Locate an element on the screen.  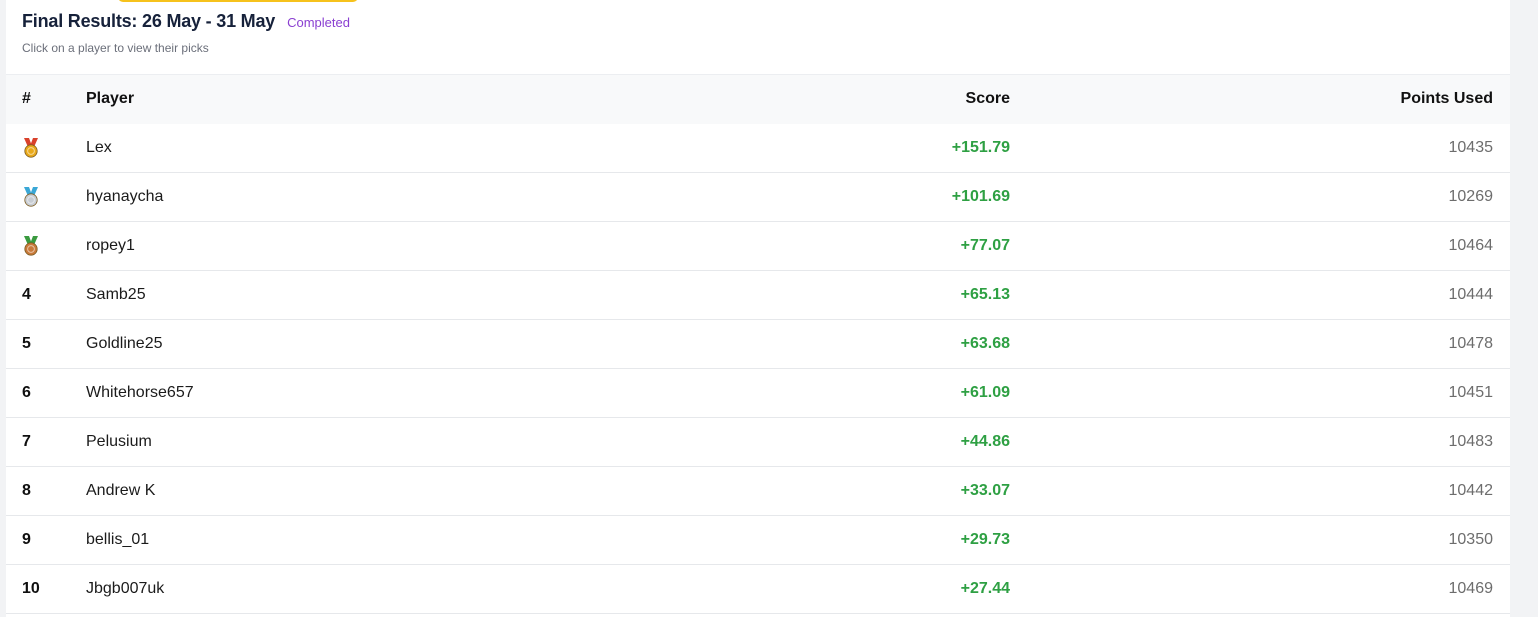
row-points-used: 10442 is located at coordinates (1471, 490).